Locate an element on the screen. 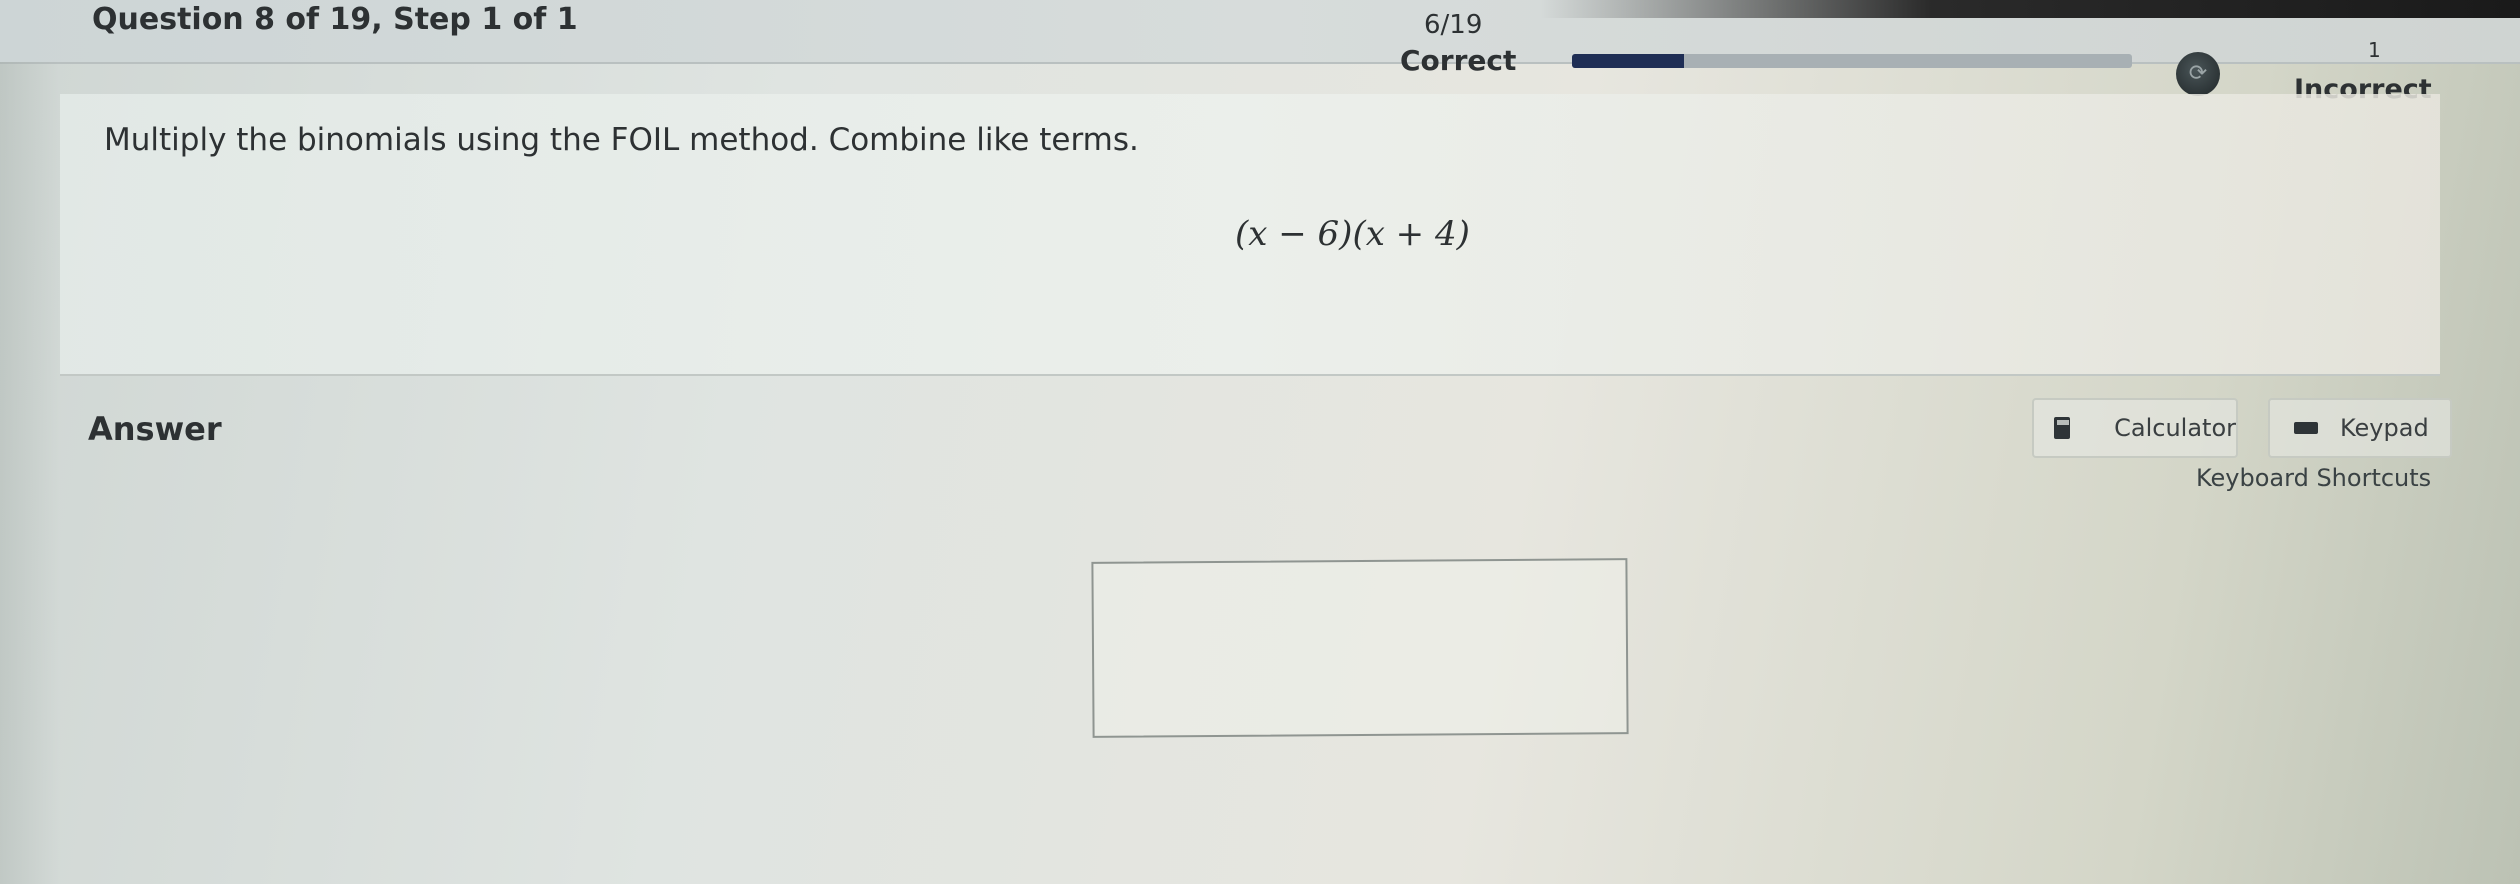  calculator-button-label: Calculator is located at coordinates (2175, 428).